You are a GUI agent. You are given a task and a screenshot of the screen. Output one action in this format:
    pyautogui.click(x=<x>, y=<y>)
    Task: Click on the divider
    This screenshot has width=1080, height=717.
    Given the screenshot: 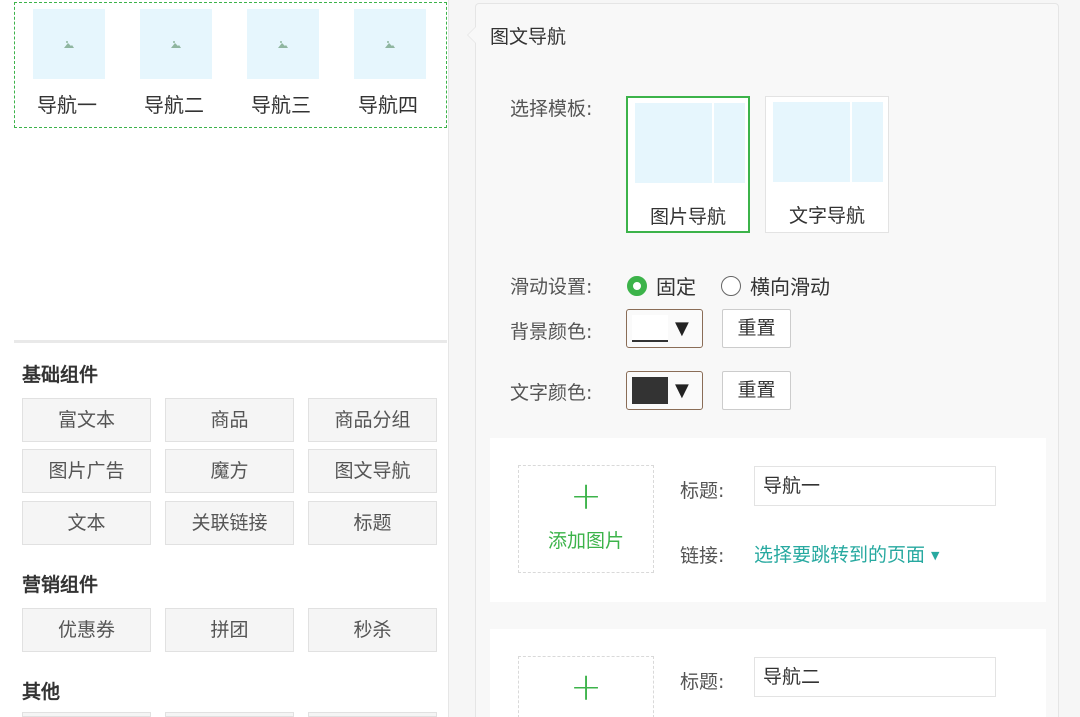 What is the action you would take?
    pyautogui.click(x=230, y=341)
    